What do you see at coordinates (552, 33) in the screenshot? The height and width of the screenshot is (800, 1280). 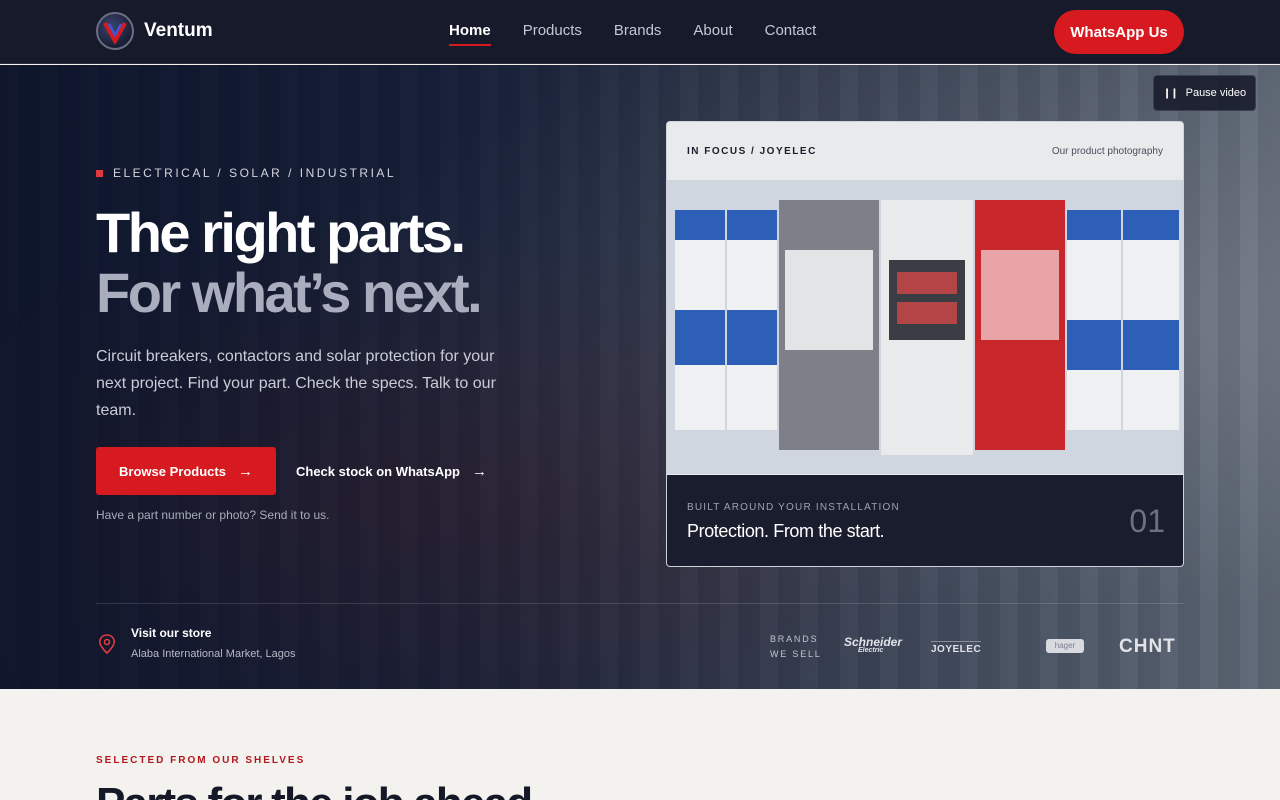 I see `nav-products: Products` at bounding box center [552, 33].